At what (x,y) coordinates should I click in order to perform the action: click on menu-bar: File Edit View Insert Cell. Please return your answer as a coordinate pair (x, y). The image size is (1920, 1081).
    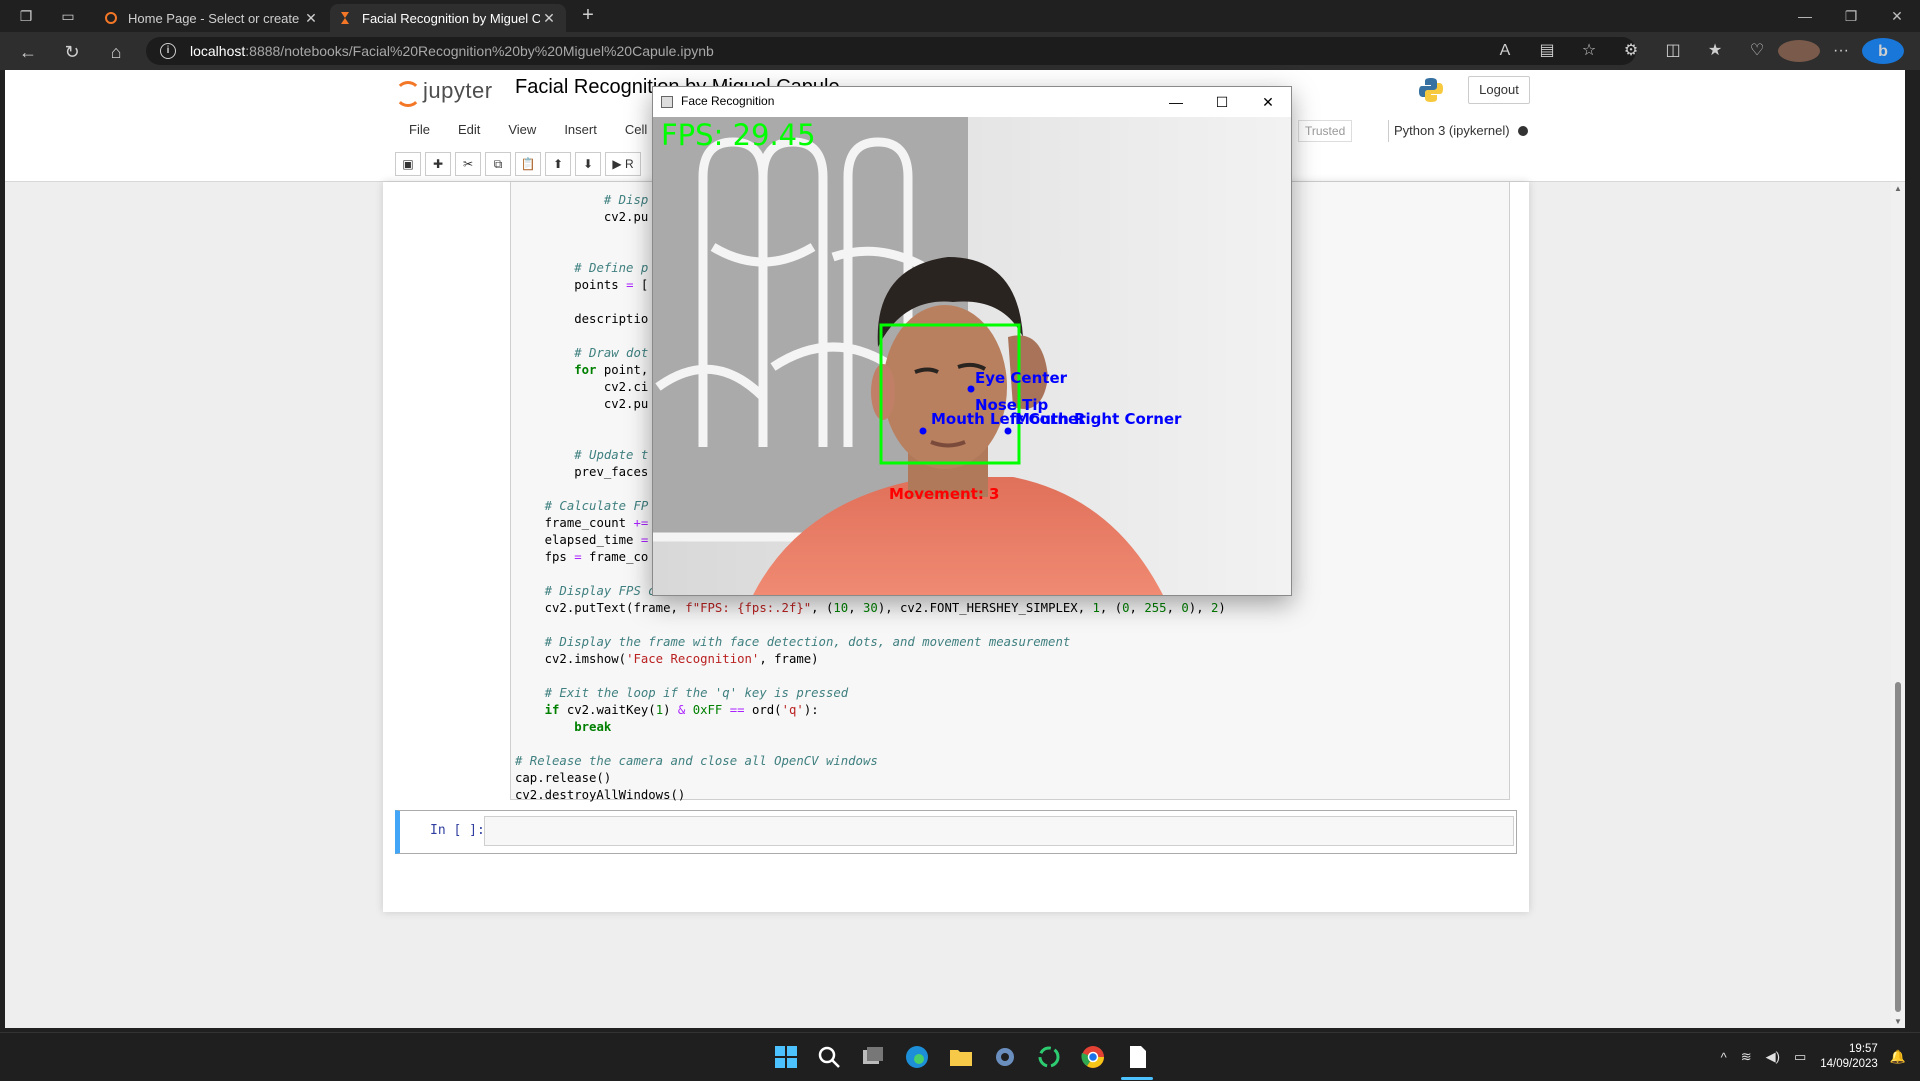
    Looking at the image, I should click on (528, 130).